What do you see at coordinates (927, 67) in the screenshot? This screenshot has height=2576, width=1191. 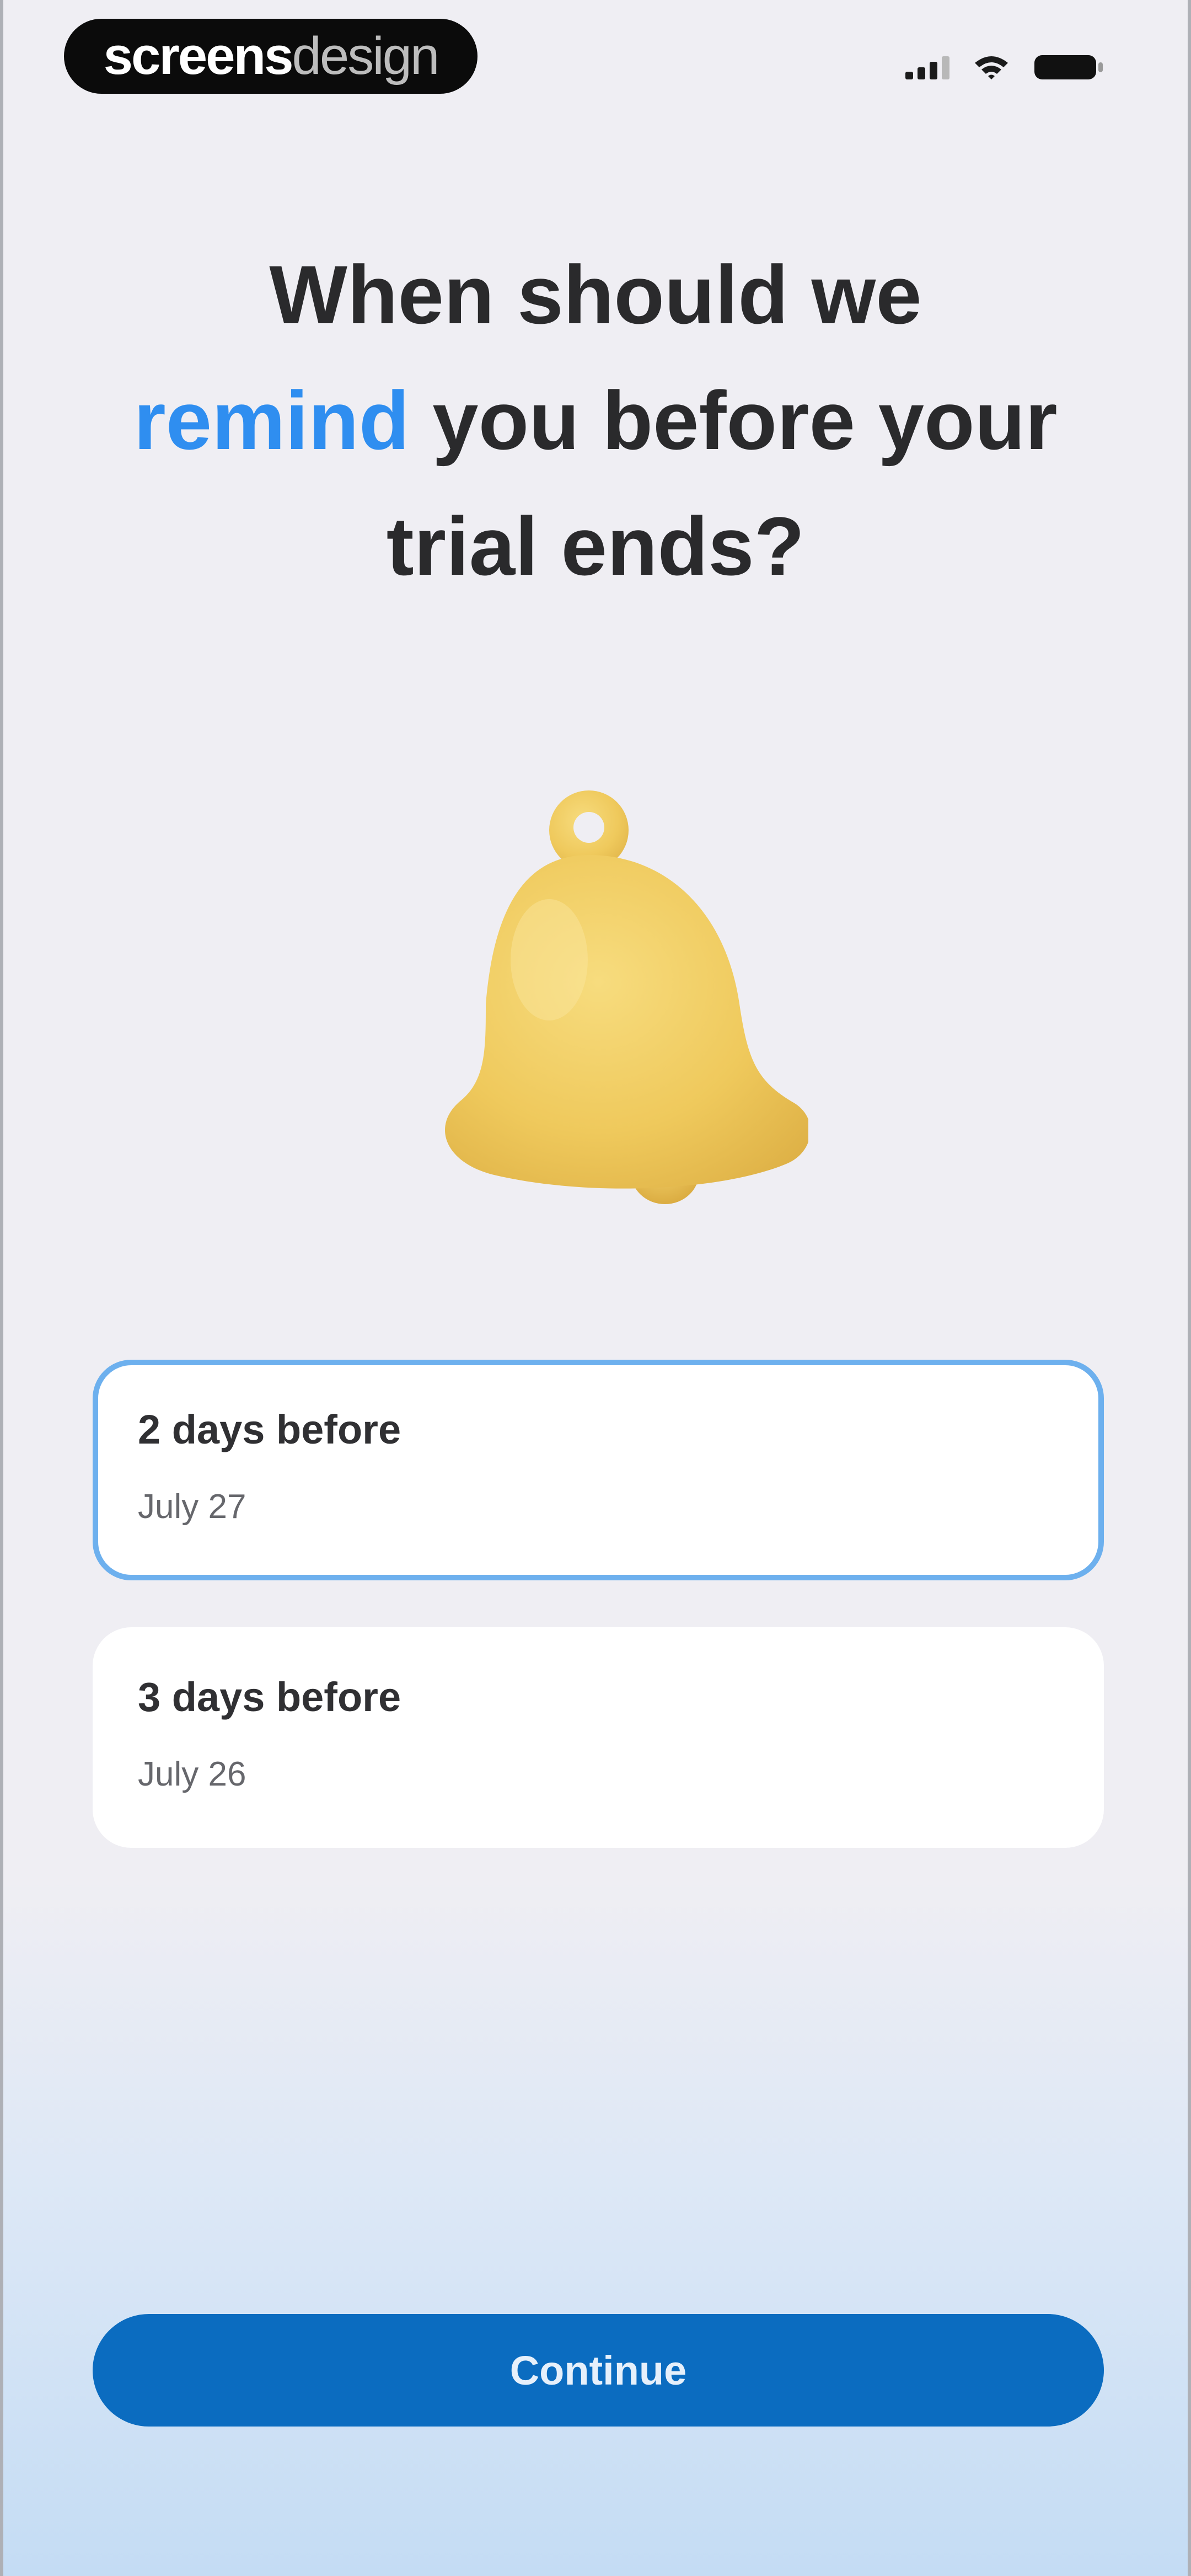 I see `signal-icon` at bounding box center [927, 67].